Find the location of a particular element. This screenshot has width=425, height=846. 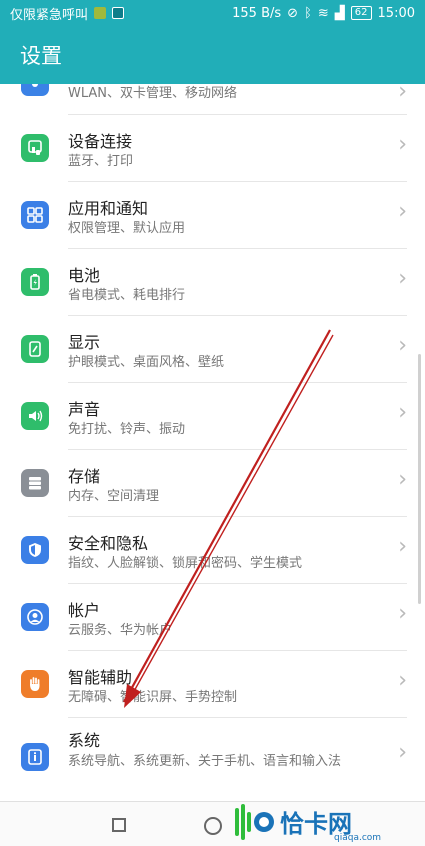

wifi-icon: ≋ is located at coordinates (323, 13).